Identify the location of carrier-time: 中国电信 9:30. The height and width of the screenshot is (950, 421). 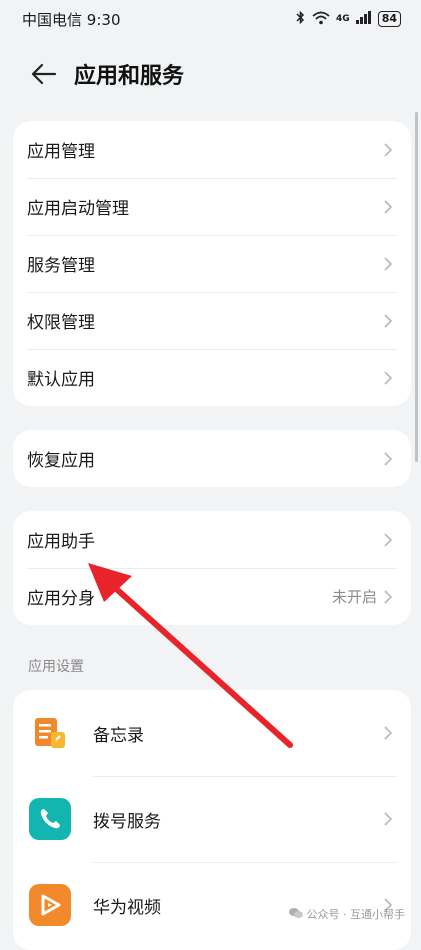
(71, 19).